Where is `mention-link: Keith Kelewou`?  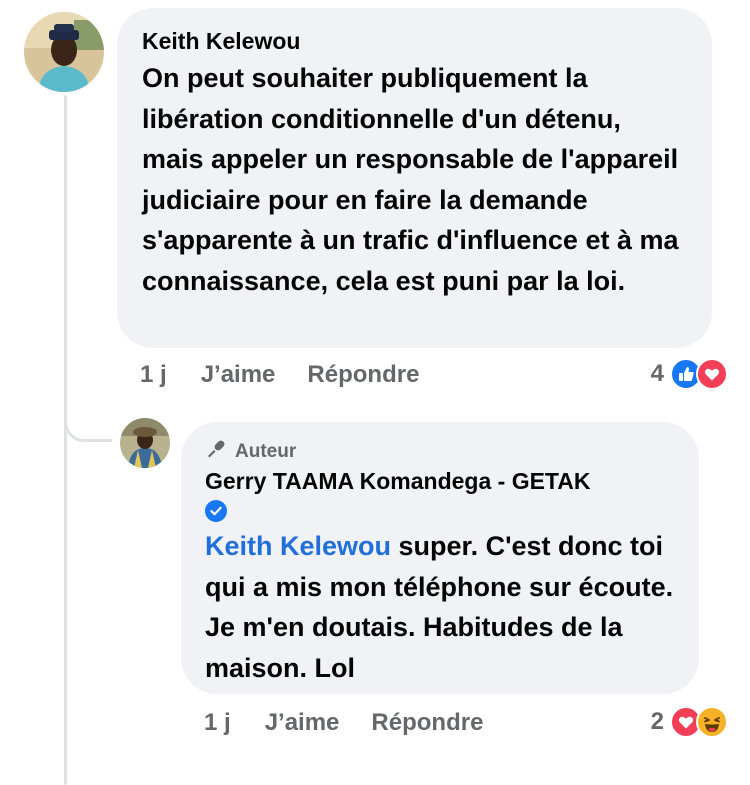
mention-link: Keith Kelewou is located at coordinates (298, 546).